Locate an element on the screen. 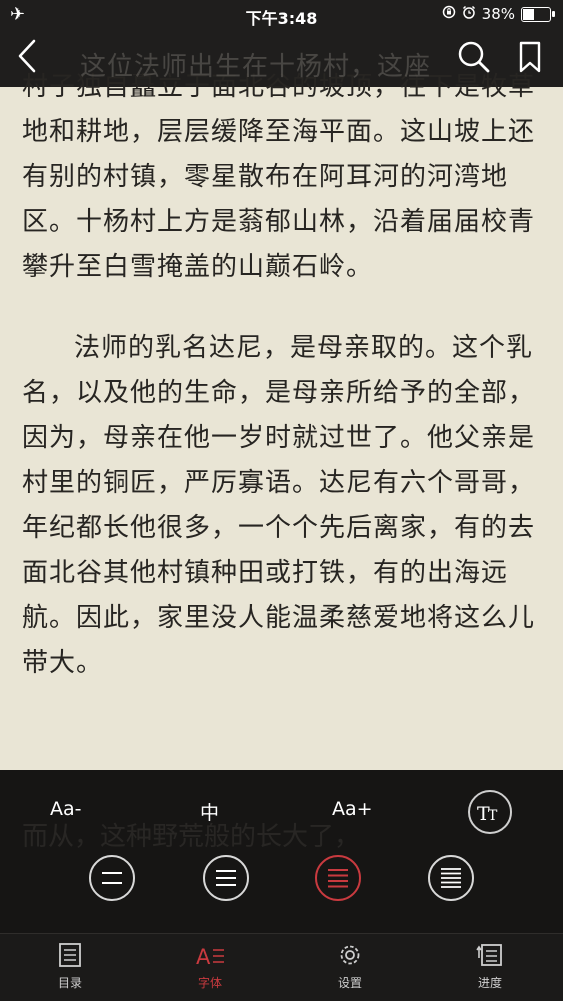 The image size is (563, 1001). spacing-compact-button is located at coordinates (451, 878).